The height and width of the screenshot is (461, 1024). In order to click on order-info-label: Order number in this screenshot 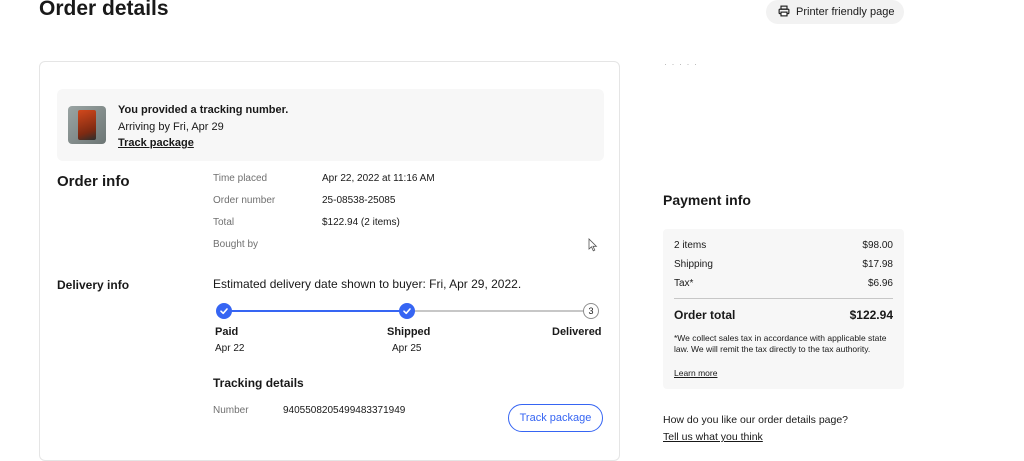, I will do `click(244, 200)`.